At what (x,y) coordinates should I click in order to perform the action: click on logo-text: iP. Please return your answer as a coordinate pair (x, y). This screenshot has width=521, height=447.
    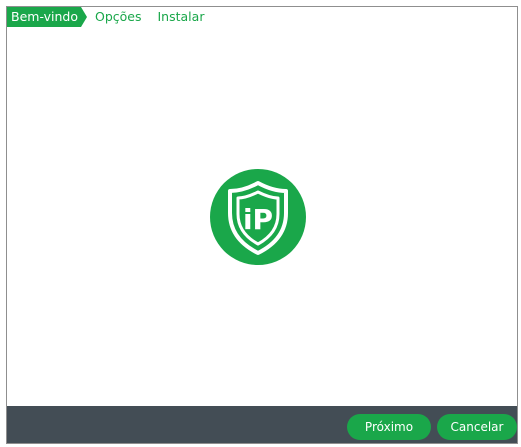
    Looking at the image, I should click on (258, 219).